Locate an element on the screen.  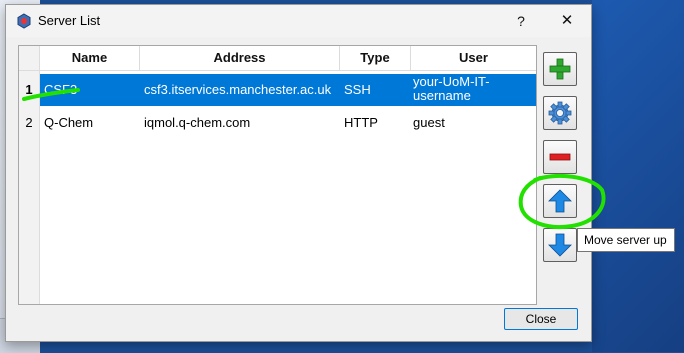
app-icon is located at coordinates (24, 21).